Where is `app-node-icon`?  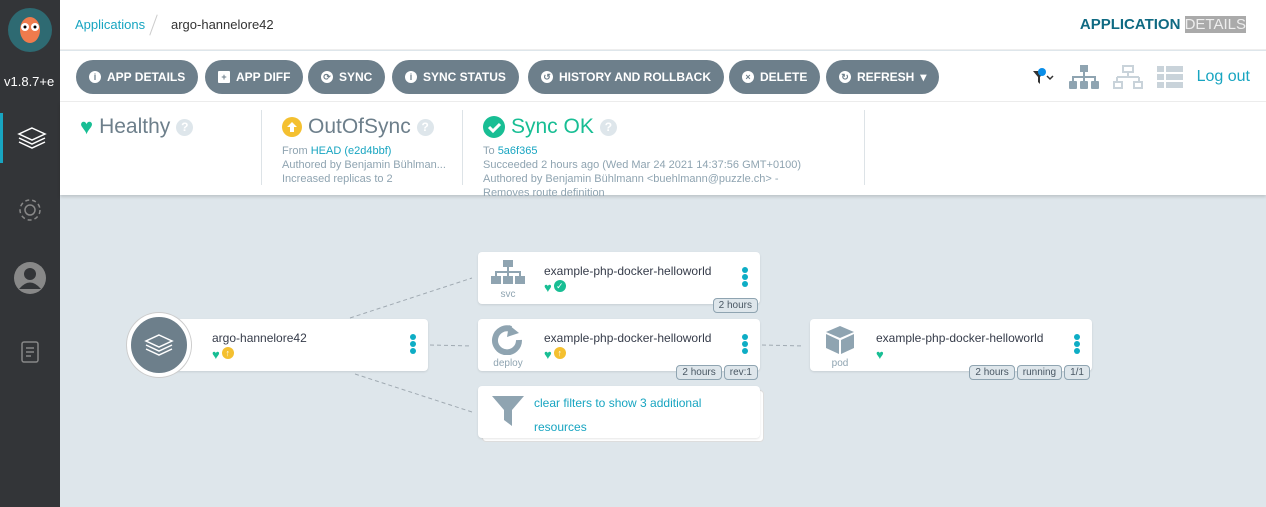
app-node-icon is located at coordinates (159, 345).